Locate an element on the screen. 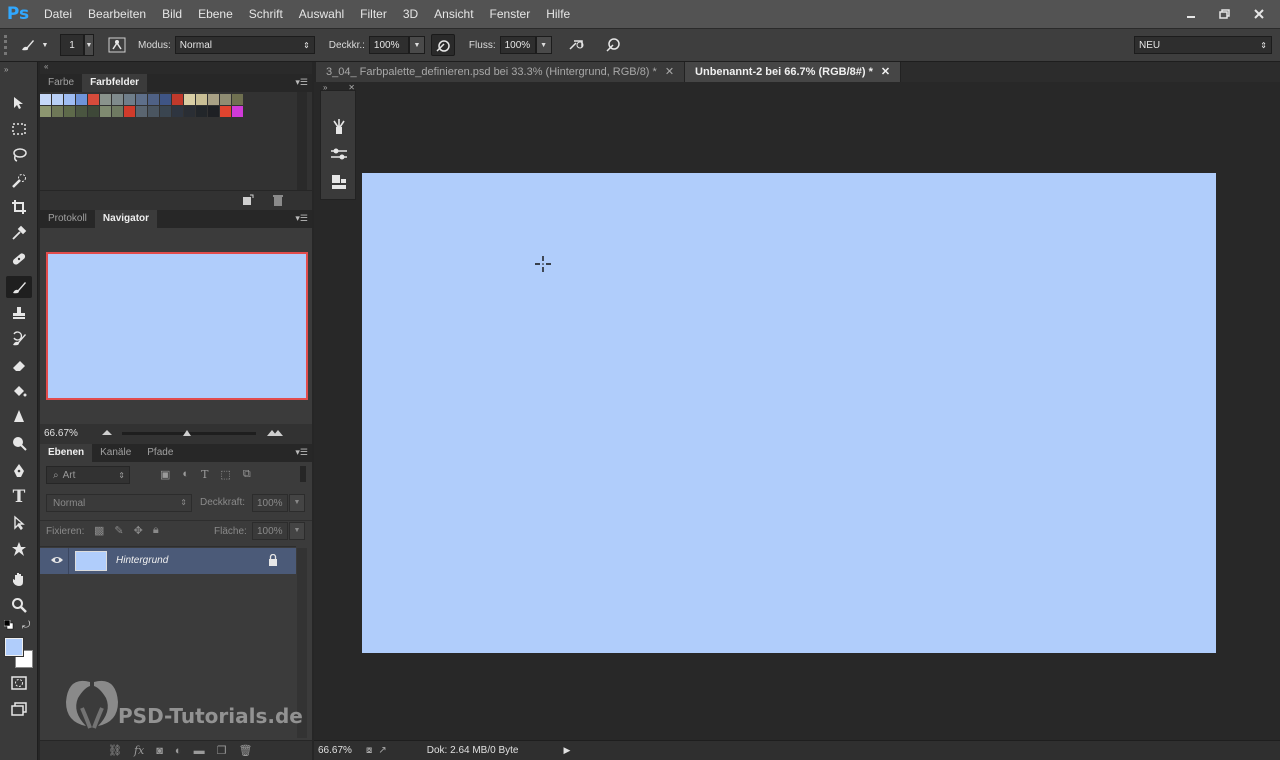 This screenshot has height=760, width=1280. layer-opacity-field: 100% is located at coordinates (270, 503).